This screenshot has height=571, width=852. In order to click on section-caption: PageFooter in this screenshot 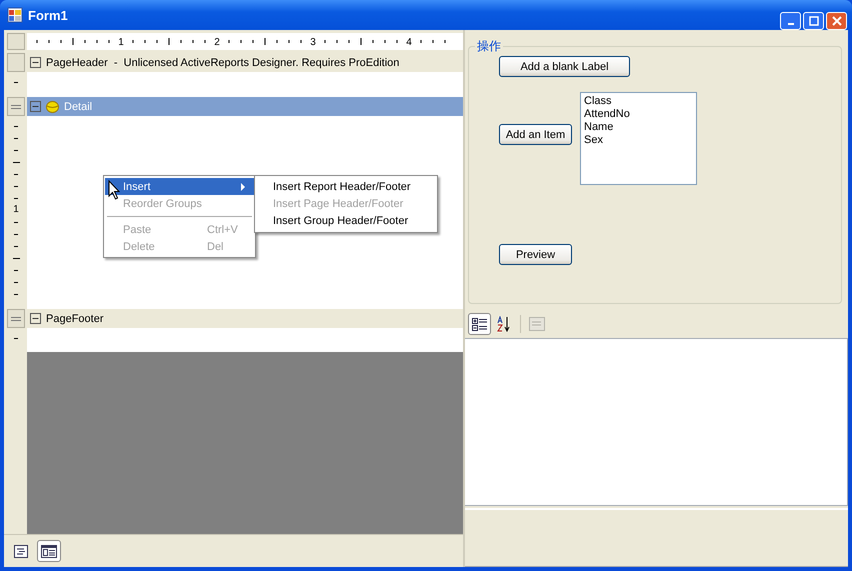, I will do `click(75, 318)`.